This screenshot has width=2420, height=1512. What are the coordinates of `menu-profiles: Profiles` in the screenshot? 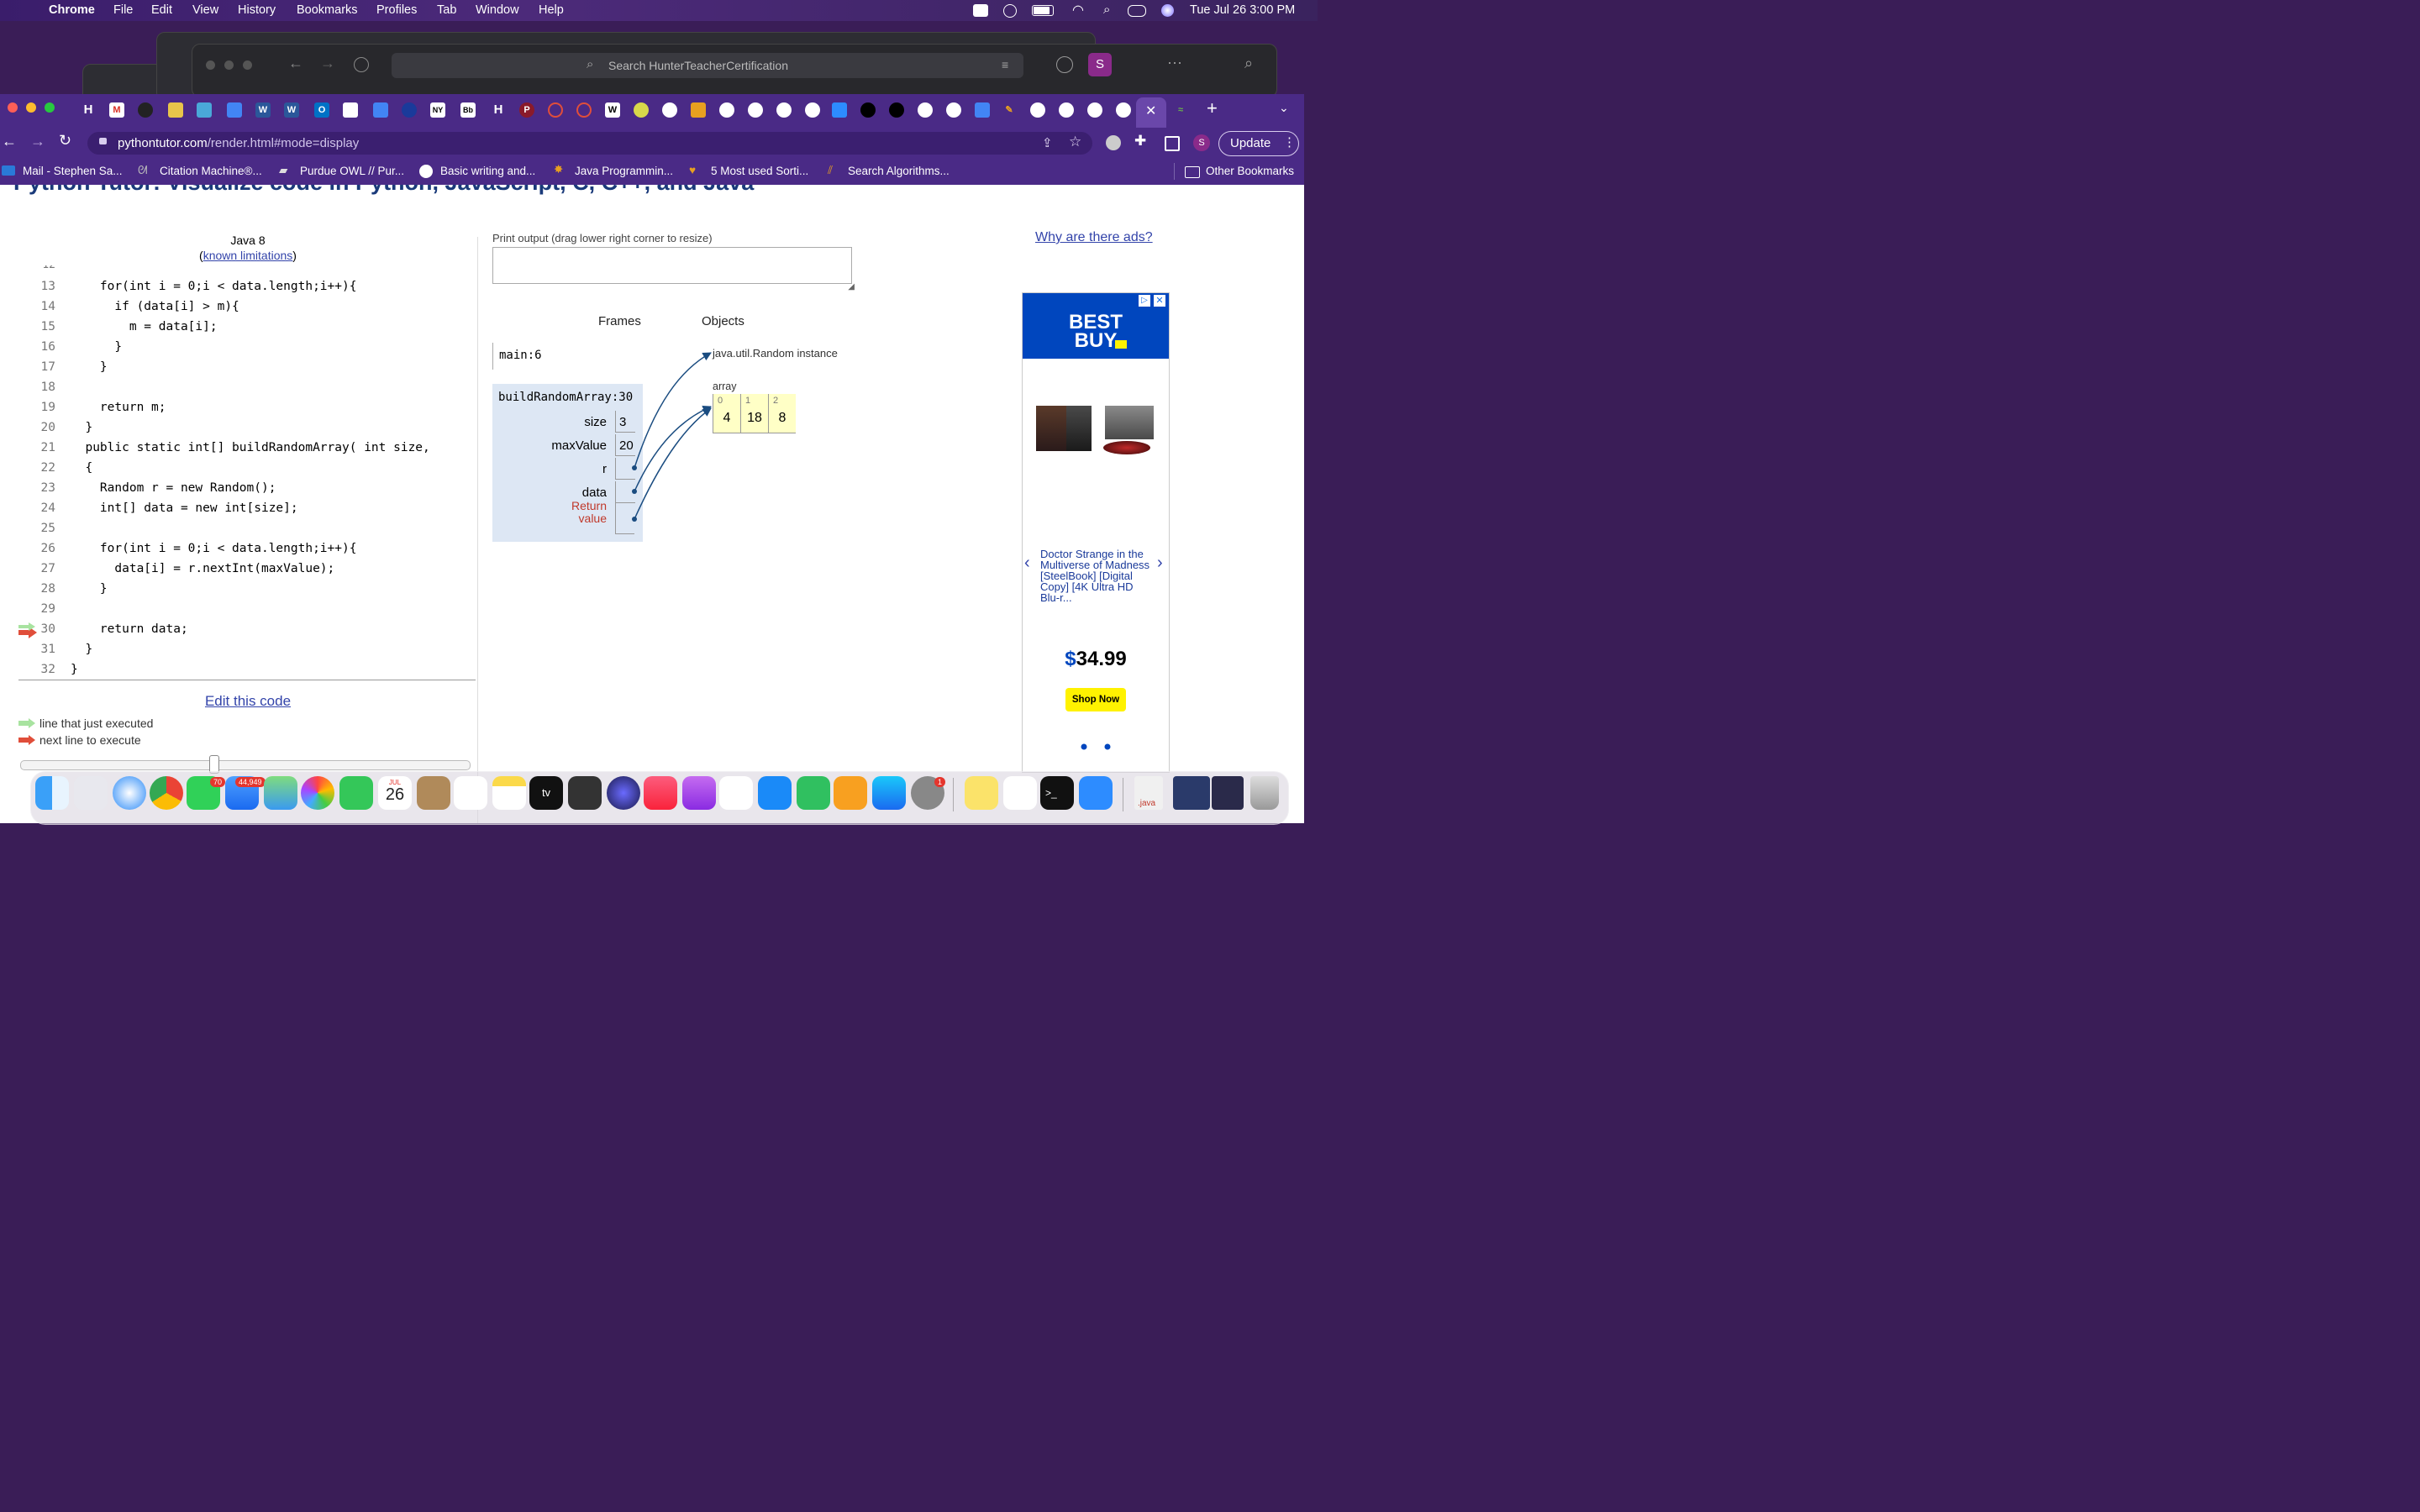 It's located at (397, 10).